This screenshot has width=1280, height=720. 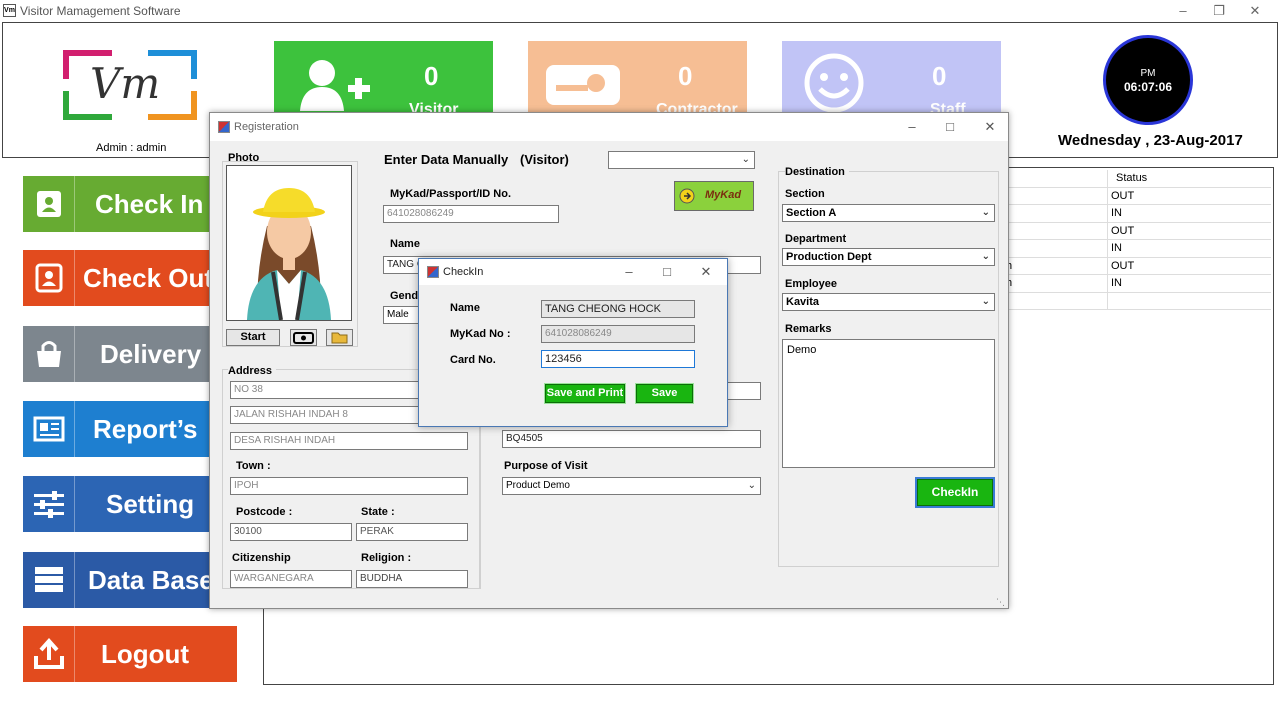 I want to click on start-camera-button: Start, so click(x=253, y=337).